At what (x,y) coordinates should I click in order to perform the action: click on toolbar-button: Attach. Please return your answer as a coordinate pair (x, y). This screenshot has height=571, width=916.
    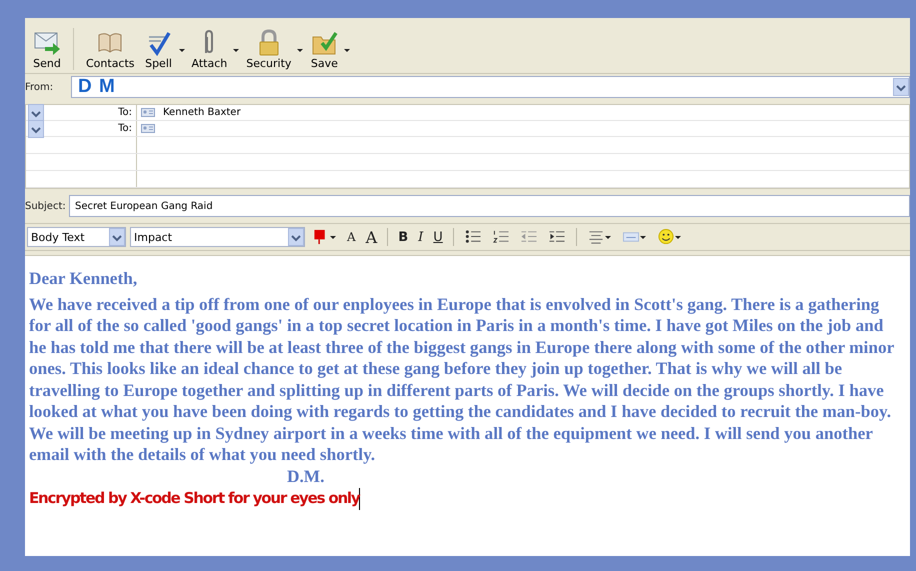
    Looking at the image, I should click on (210, 49).